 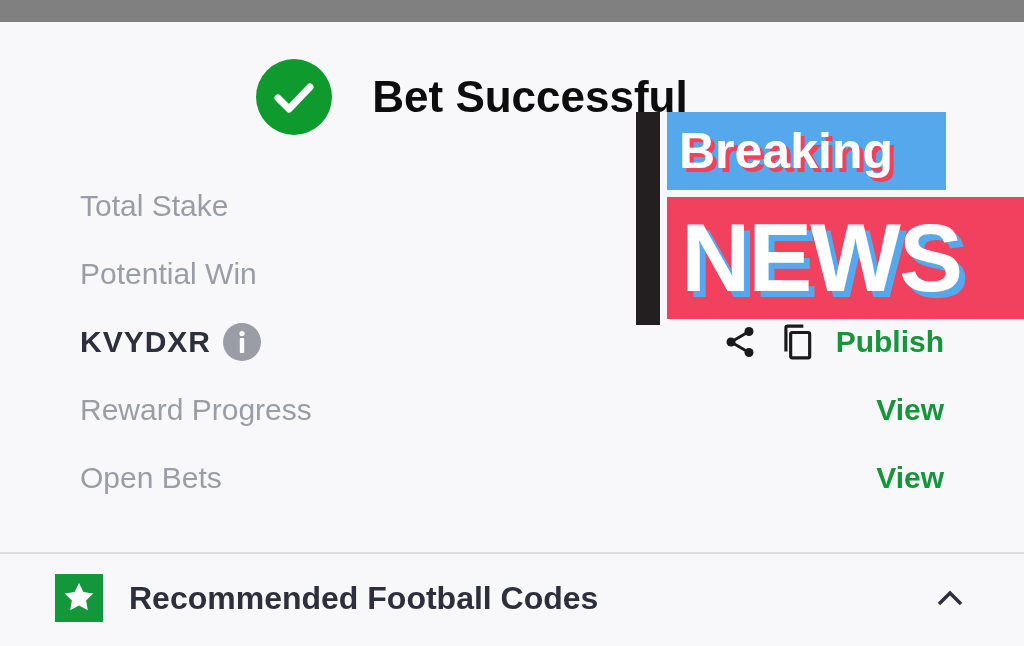 I want to click on breaking-label: Breaking, so click(x=806, y=151).